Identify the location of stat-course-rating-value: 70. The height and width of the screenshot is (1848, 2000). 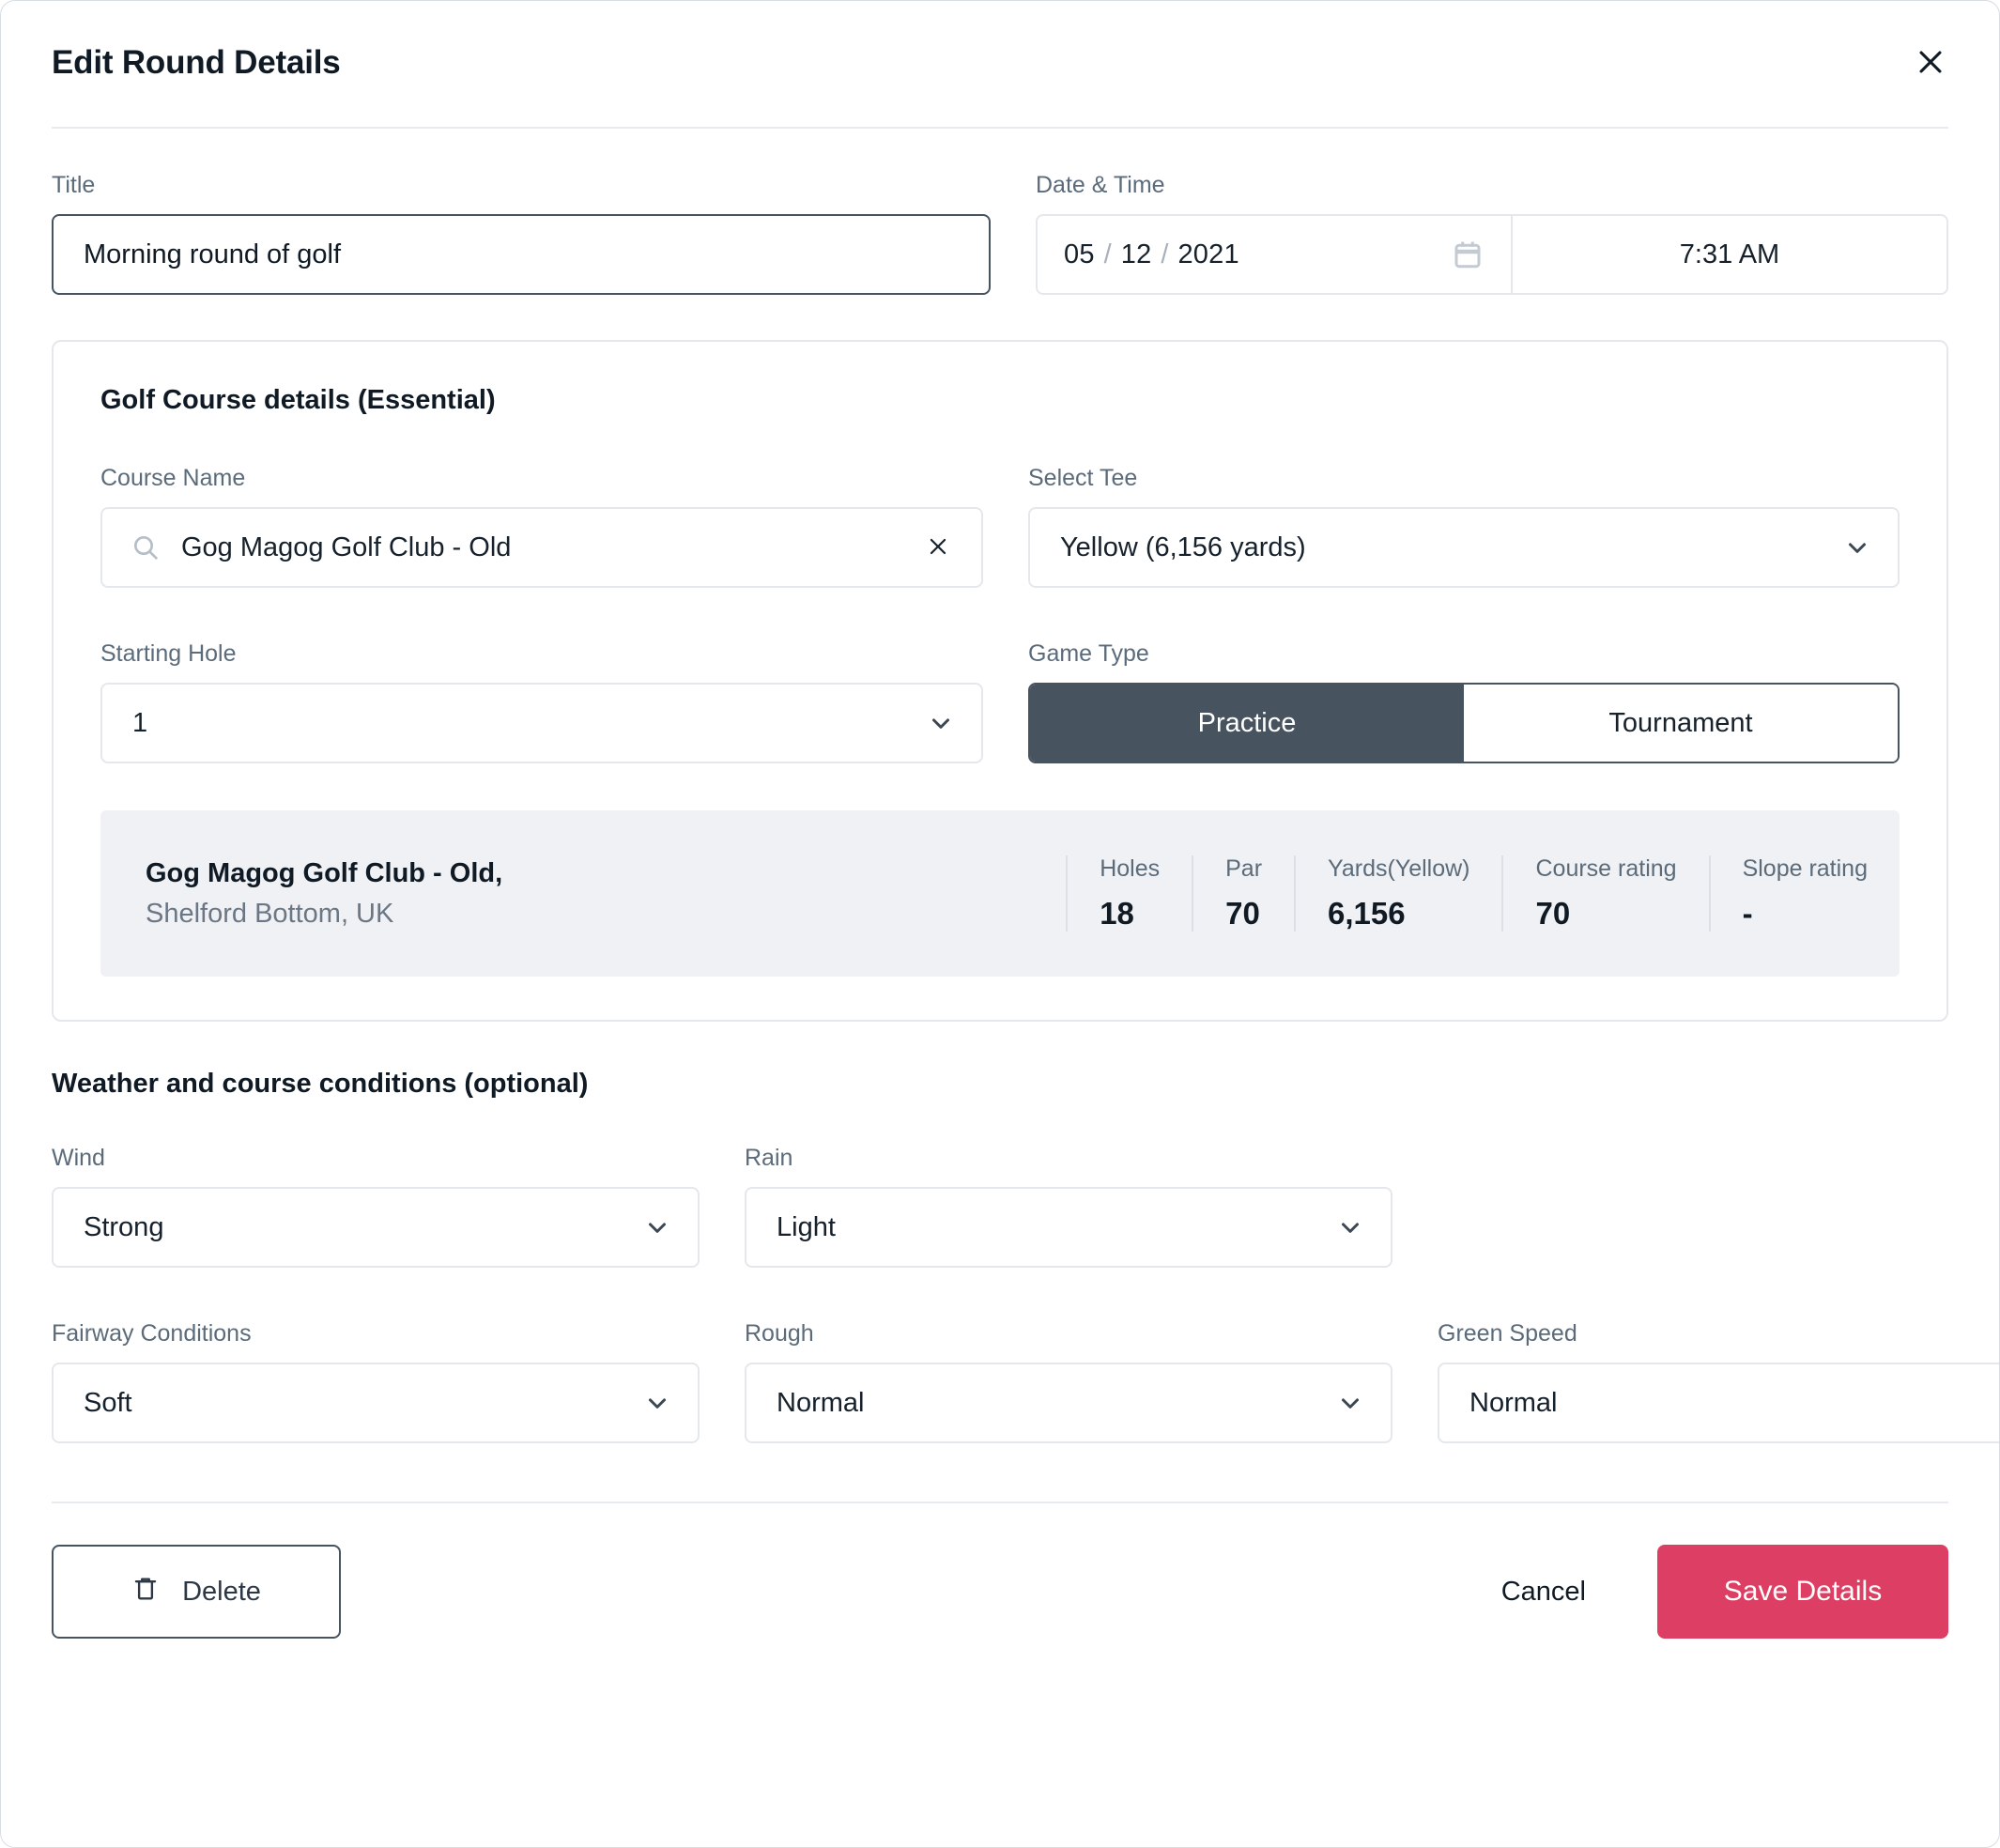
(1553, 913).